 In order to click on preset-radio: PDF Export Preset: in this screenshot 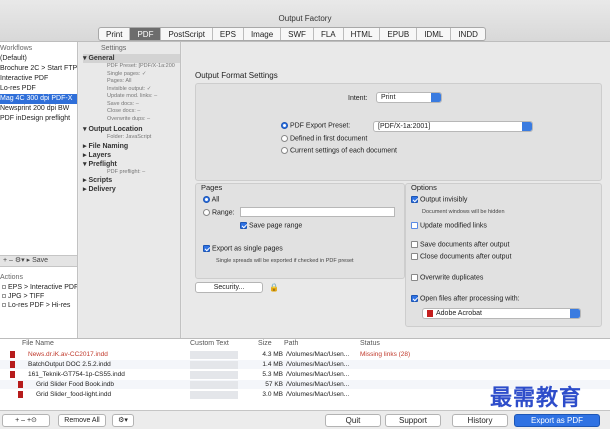, I will do `click(315, 125)`.